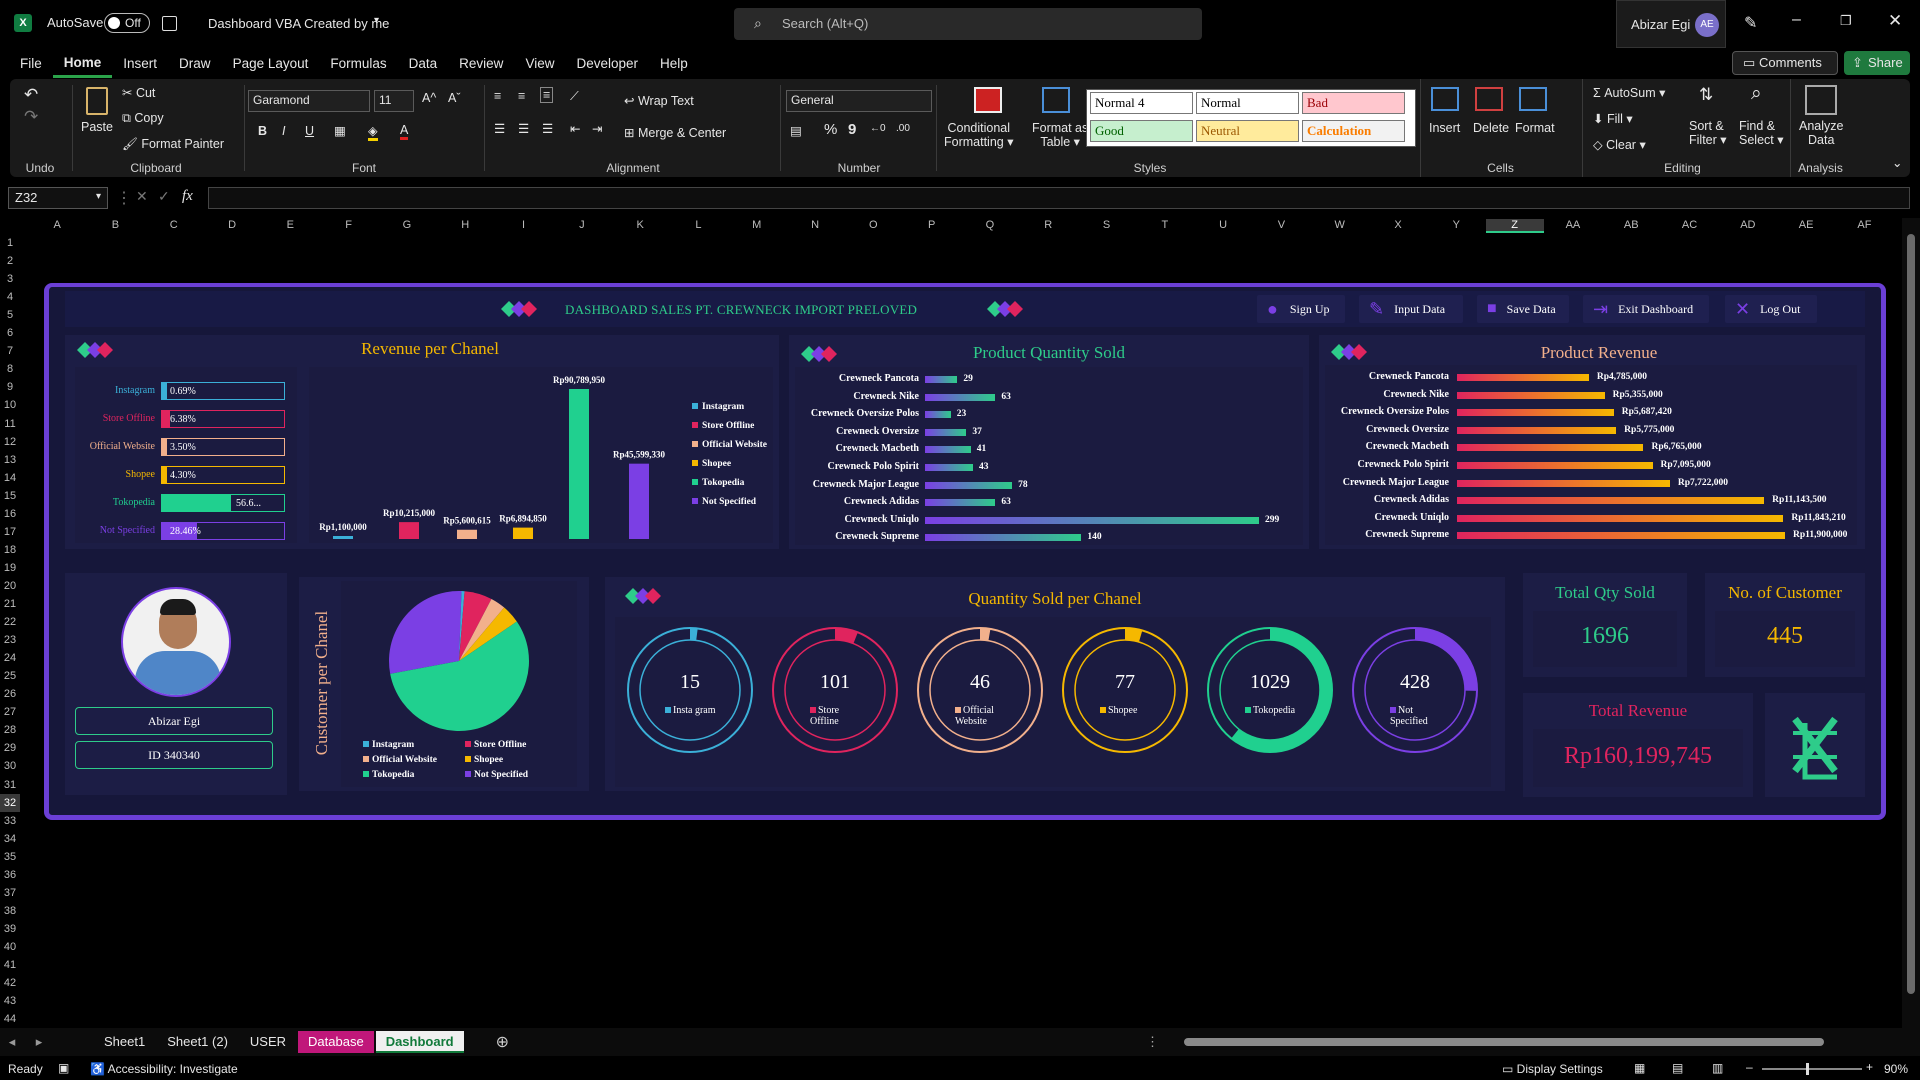 The image size is (1920, 1080). What do you see at coordinates (10, 297) in the screenshot?
I see `row-header: 4` at bounding box center [10, 297].